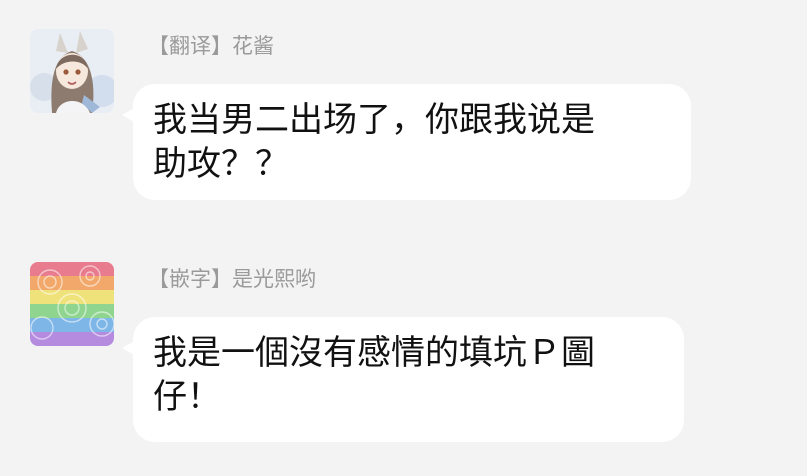 The image size is (807, 476). What do you see at coordinates (374, 353) in the screenshot?
I see `message-text-line: 我是一個沒有感情的填坑Ｐ圖` at bounding box center [374, 353].